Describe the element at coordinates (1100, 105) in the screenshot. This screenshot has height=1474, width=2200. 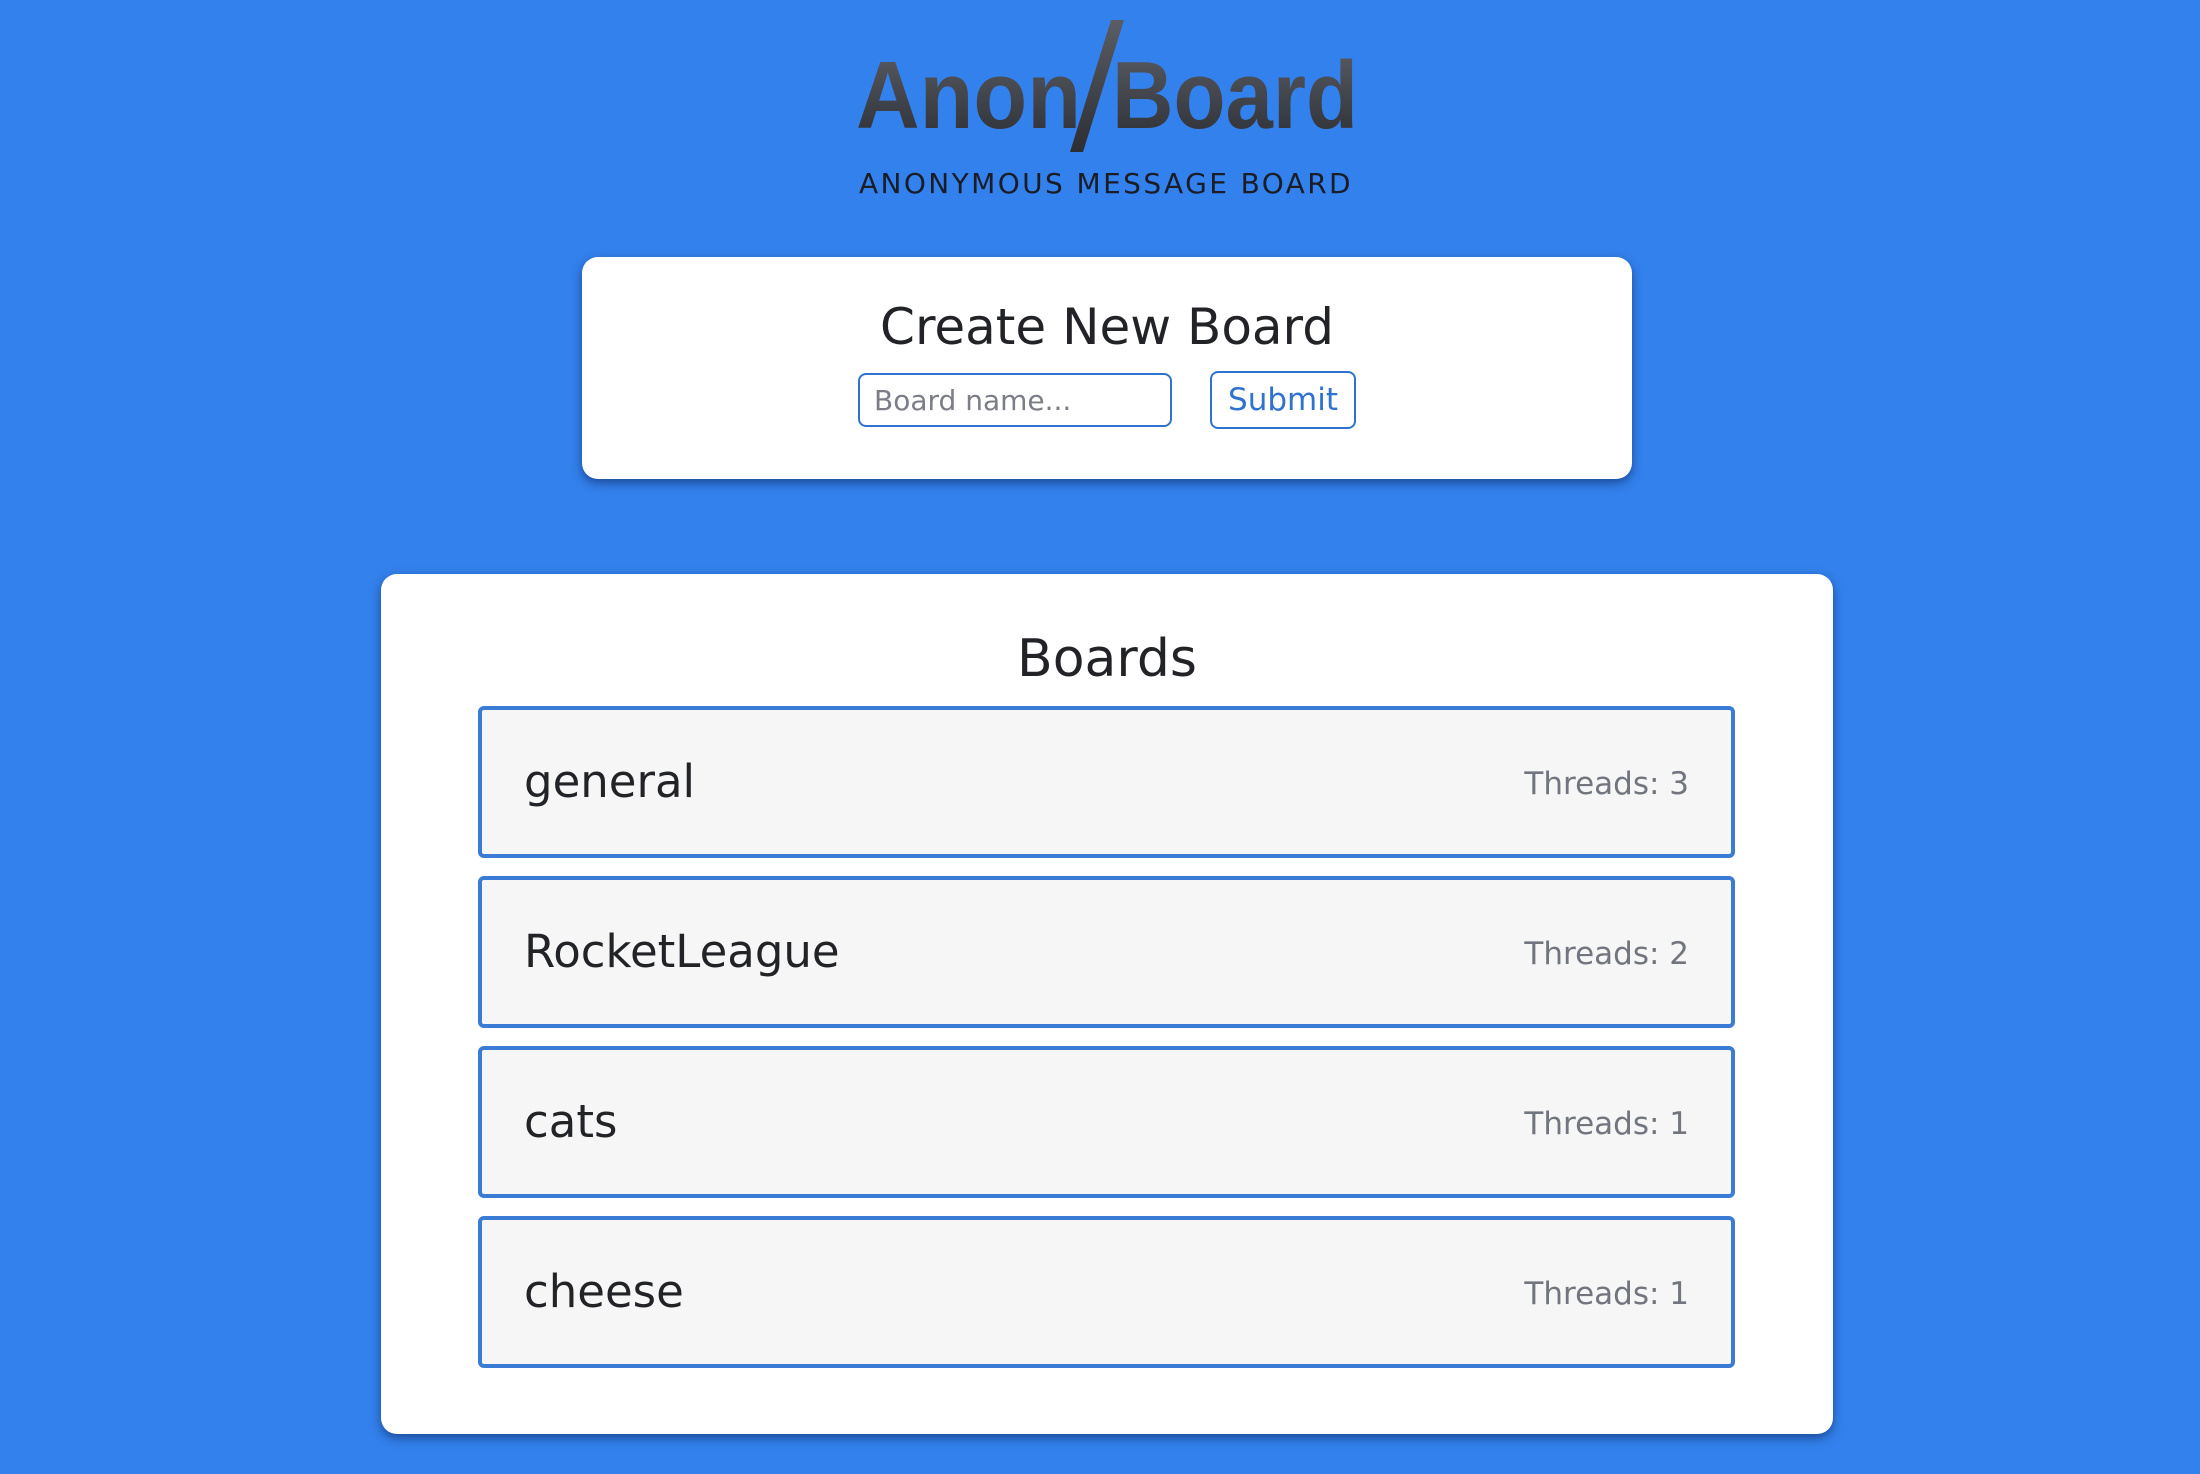
I see `site-logo: Anon Board ANONYMOUS MESSAGE BOARD` at that location.